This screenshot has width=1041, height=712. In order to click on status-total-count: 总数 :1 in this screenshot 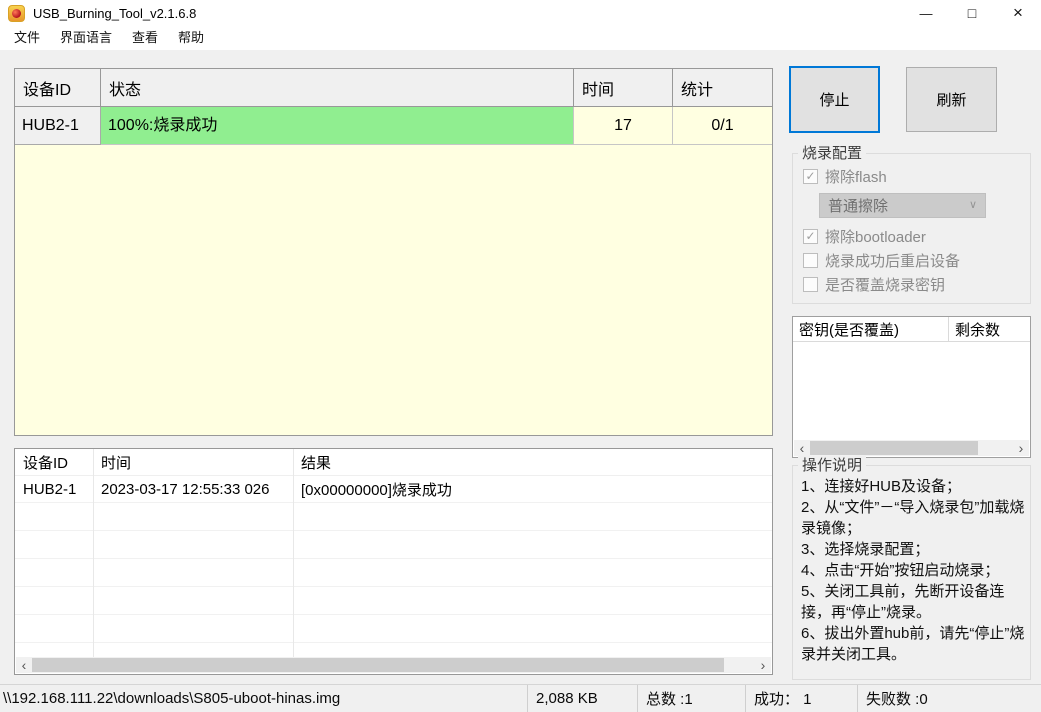, I will do `click(691, 698)`.